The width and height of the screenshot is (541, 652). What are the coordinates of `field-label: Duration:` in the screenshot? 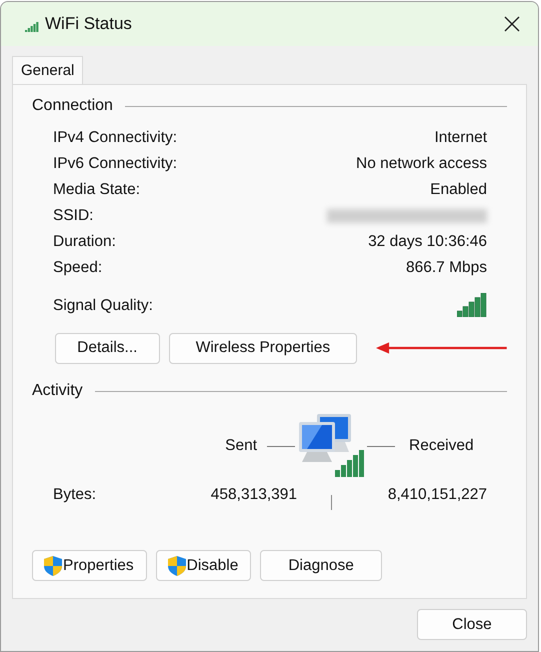 It's located at (84, 242).